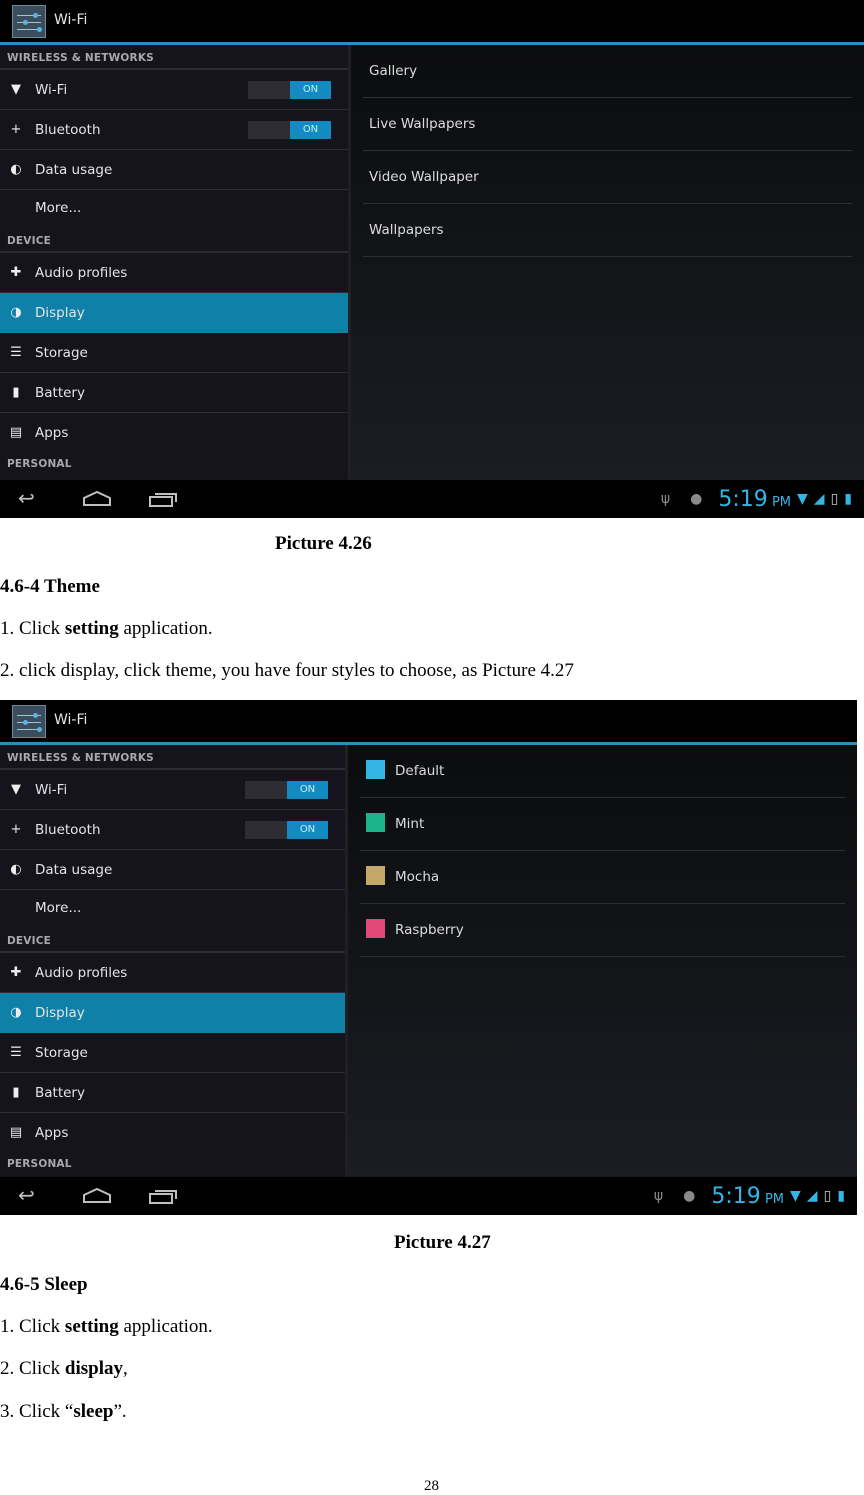  I want to click on wifi-signal-icon: ▼, so click(795, 1196).